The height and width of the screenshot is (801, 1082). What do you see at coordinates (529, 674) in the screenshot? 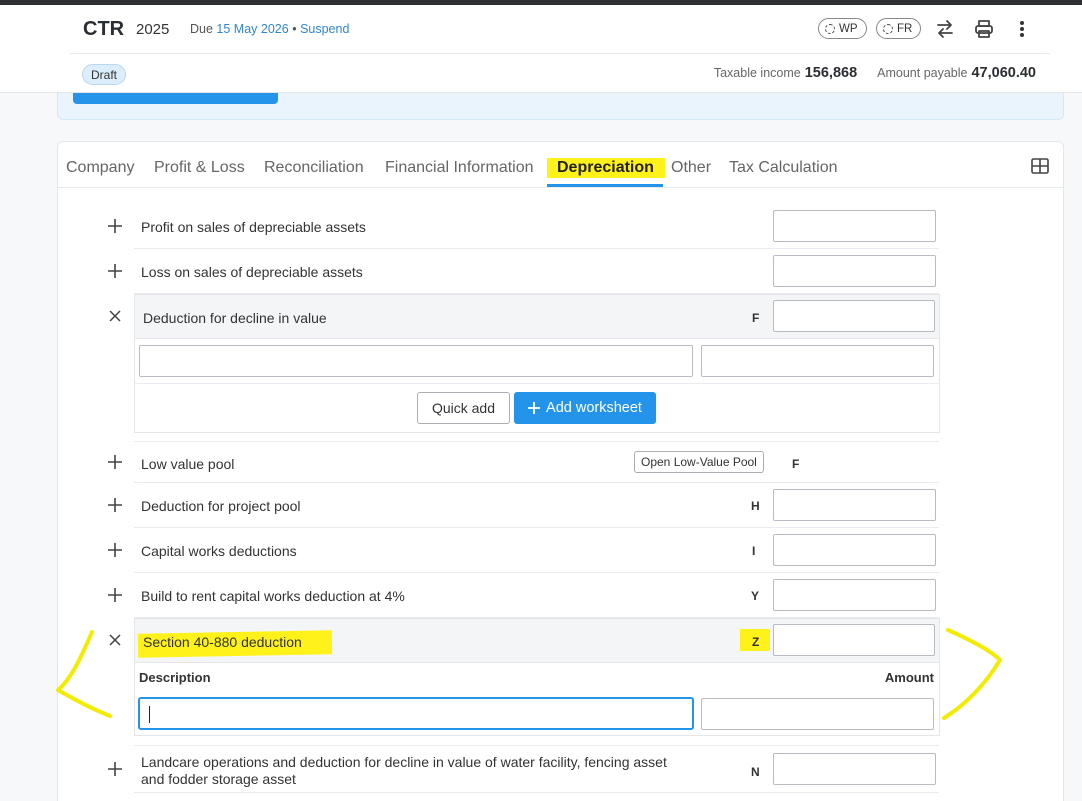
I see `annotation-overlay` at bounding box center [529, 674].